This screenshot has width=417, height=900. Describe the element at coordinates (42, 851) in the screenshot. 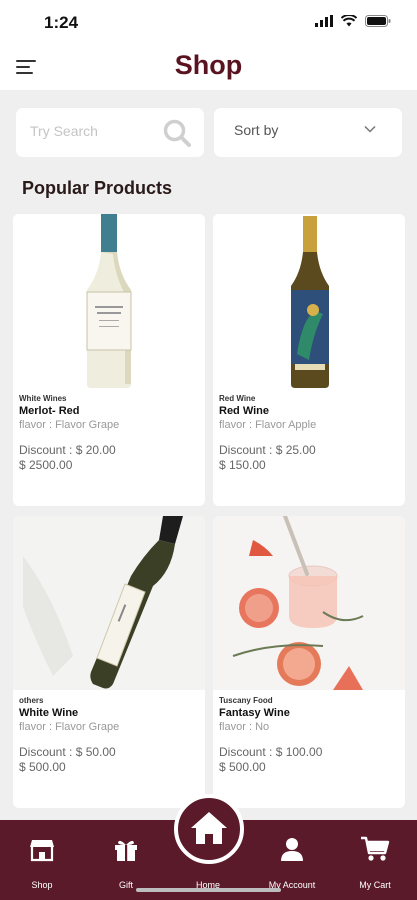

I see `shop-icon` at that location.